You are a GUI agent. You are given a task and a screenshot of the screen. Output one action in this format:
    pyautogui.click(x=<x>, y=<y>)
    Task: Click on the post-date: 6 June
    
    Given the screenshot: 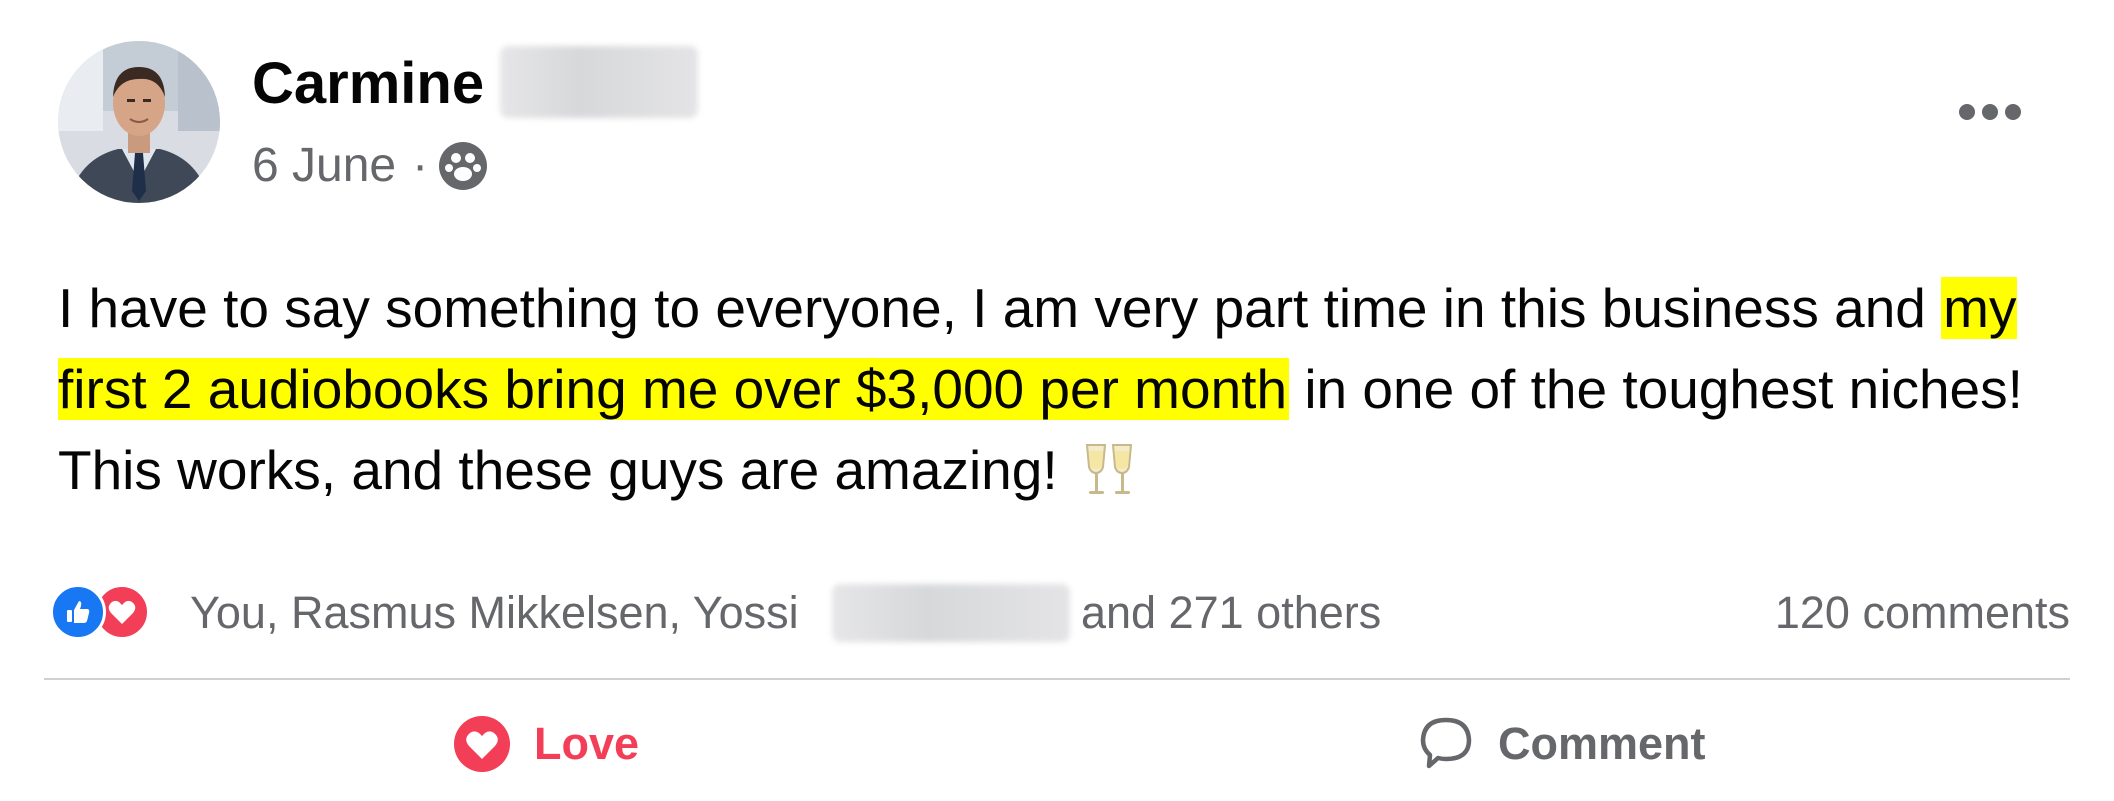 What is the action you would take?
    pyautogui.click(x=324, y=166)
    